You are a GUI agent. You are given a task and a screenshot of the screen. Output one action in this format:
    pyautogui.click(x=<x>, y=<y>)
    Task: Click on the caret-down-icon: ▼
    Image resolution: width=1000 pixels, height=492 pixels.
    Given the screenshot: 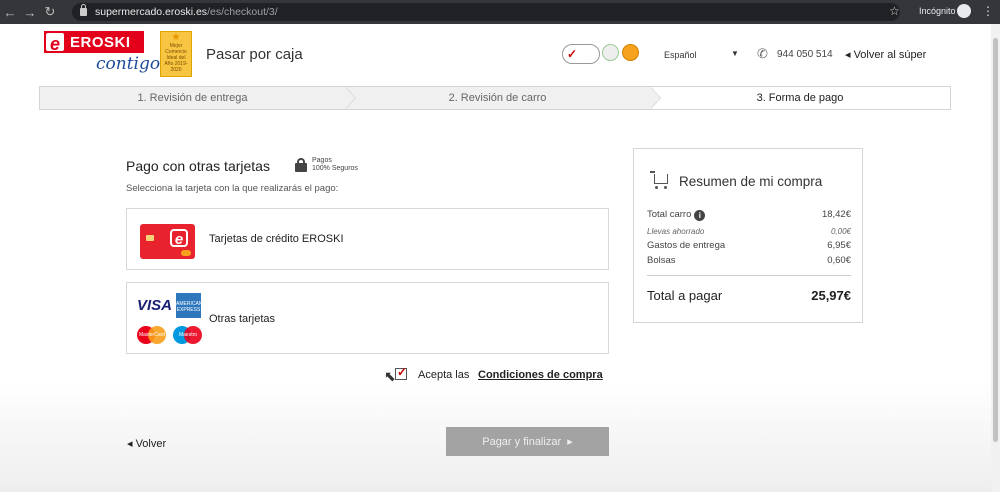 What is the action you would take?
    pyautogui.click(x=735, y=53)
    